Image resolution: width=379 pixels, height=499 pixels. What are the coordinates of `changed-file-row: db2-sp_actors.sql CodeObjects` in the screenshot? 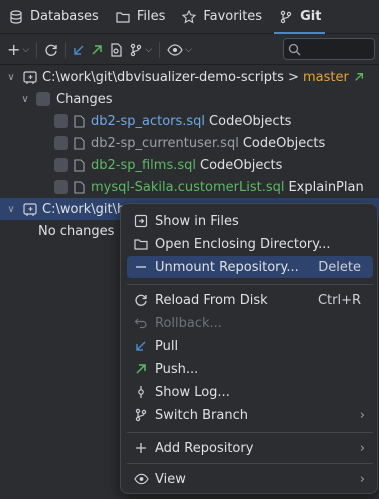 It's located at (189, 121).